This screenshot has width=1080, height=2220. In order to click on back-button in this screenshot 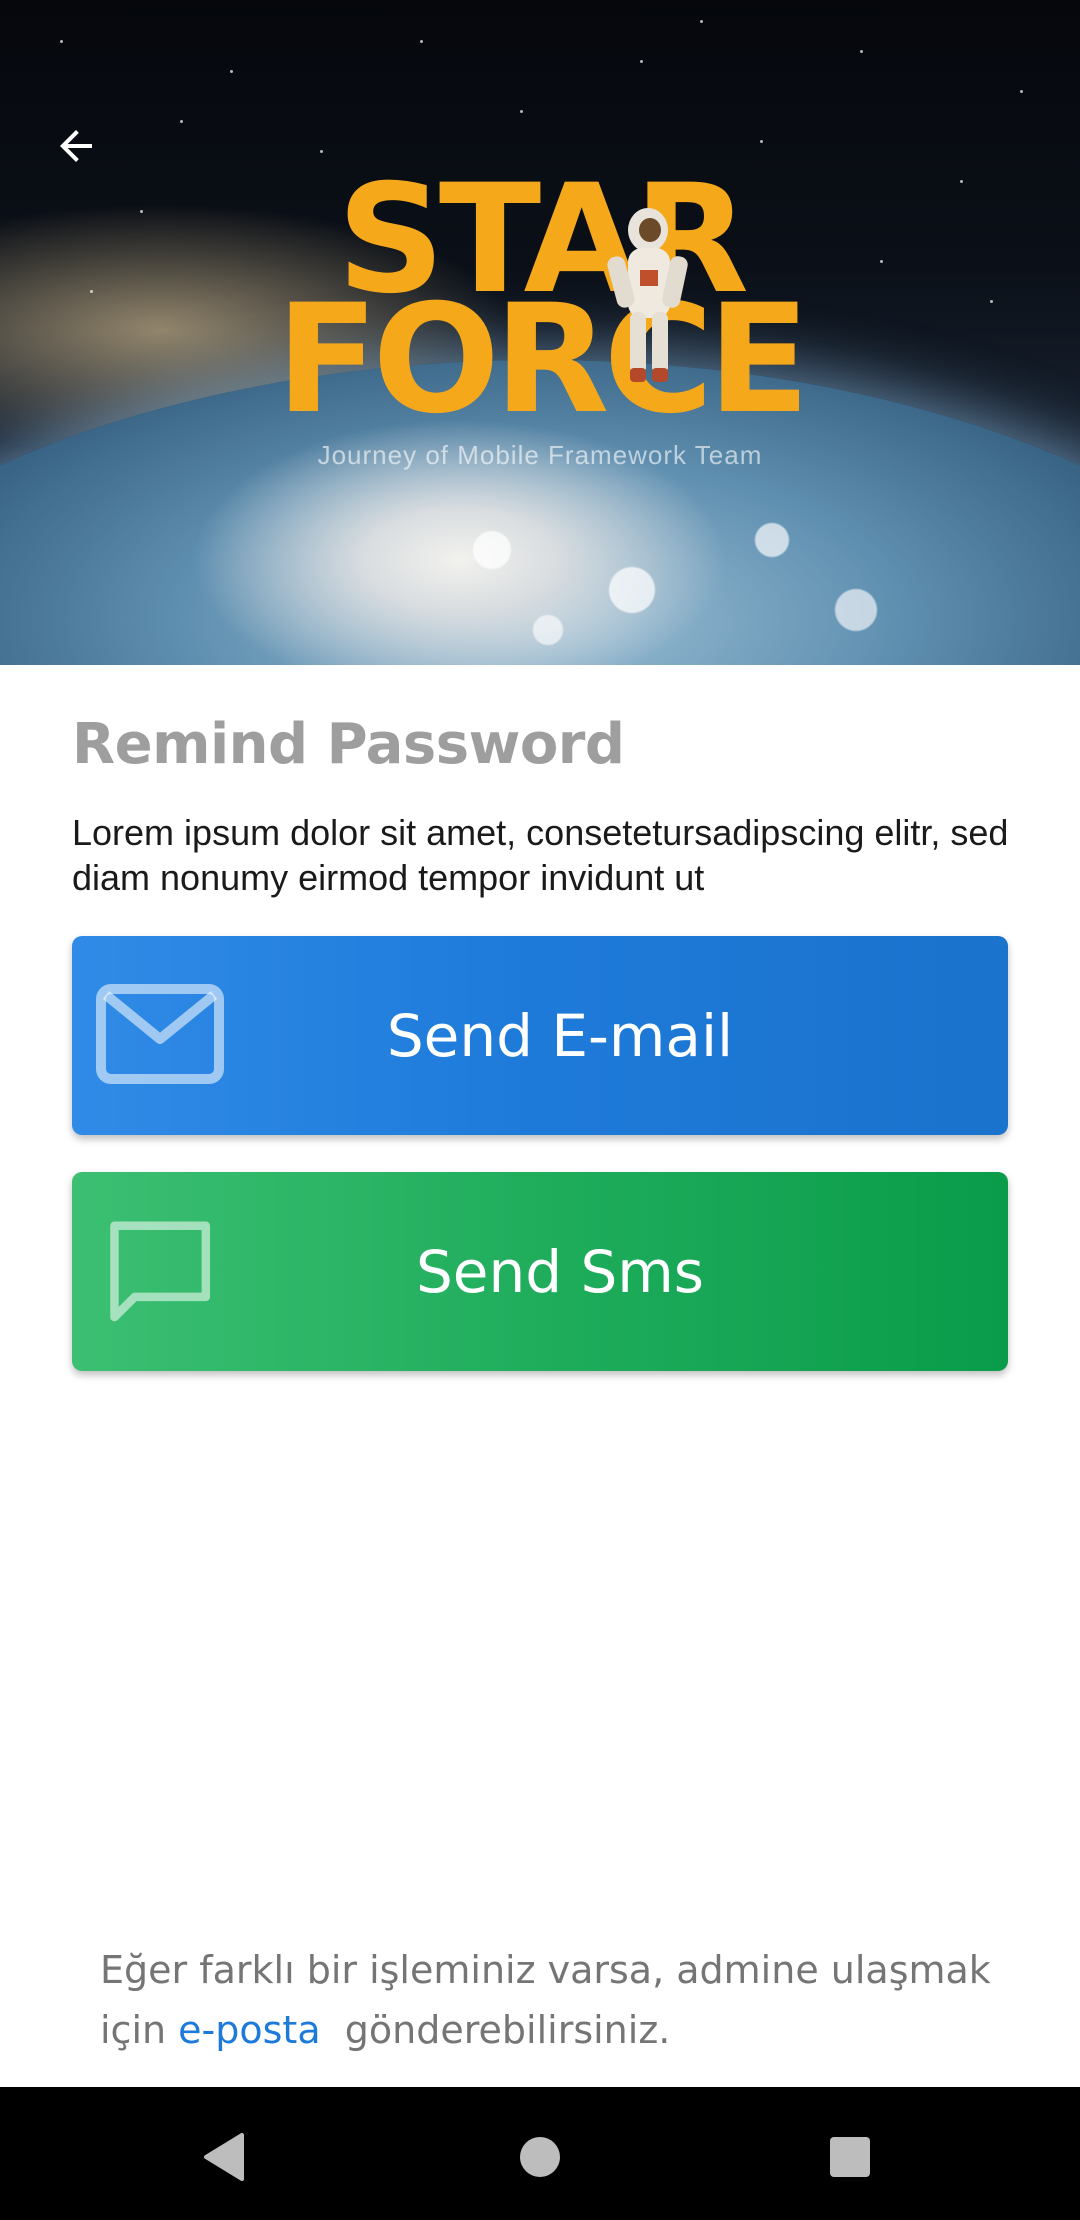, I will do `click(76, 146)`.